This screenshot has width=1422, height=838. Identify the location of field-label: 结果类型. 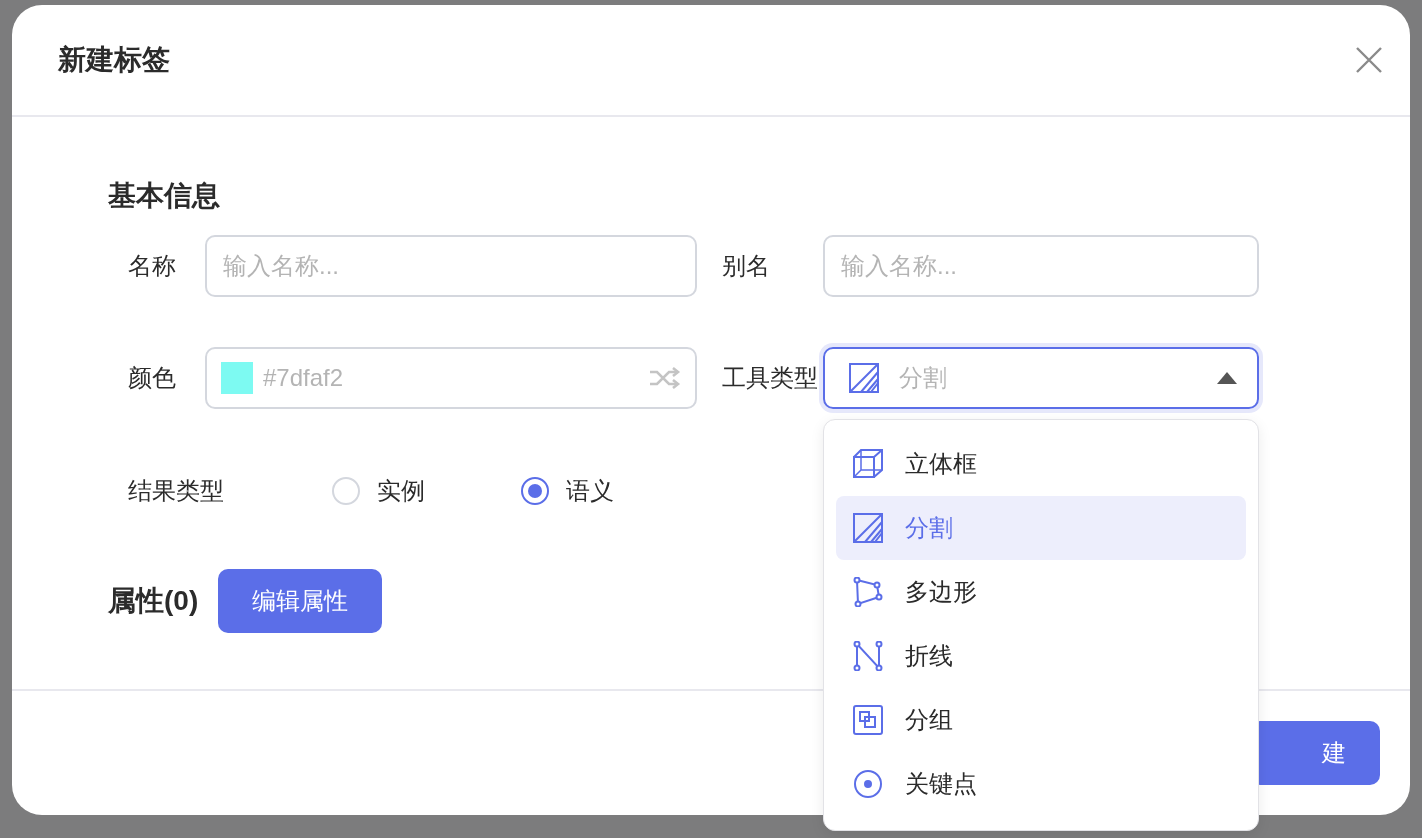
(176, 491).